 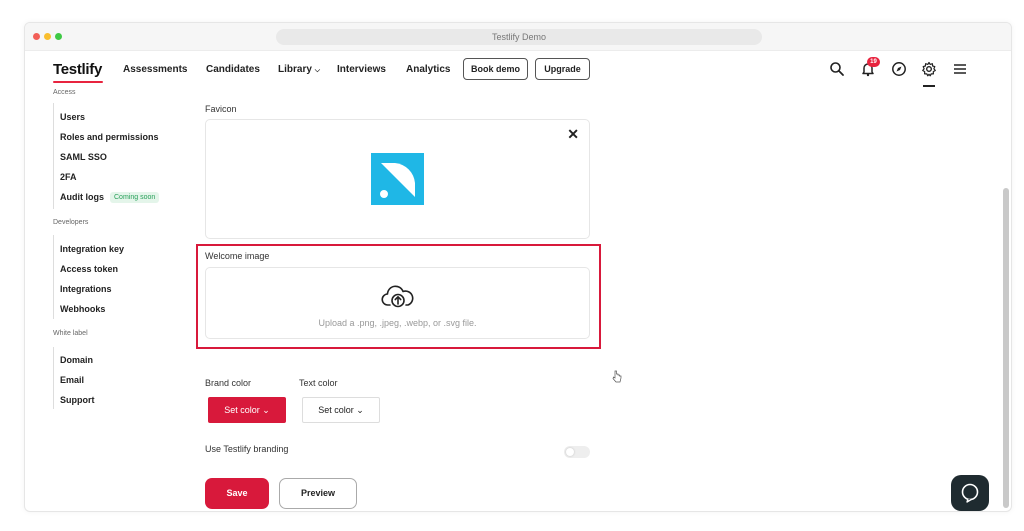 I want to click on sidebar-item-integration-key: Integration key, so click(x=92, y=249).